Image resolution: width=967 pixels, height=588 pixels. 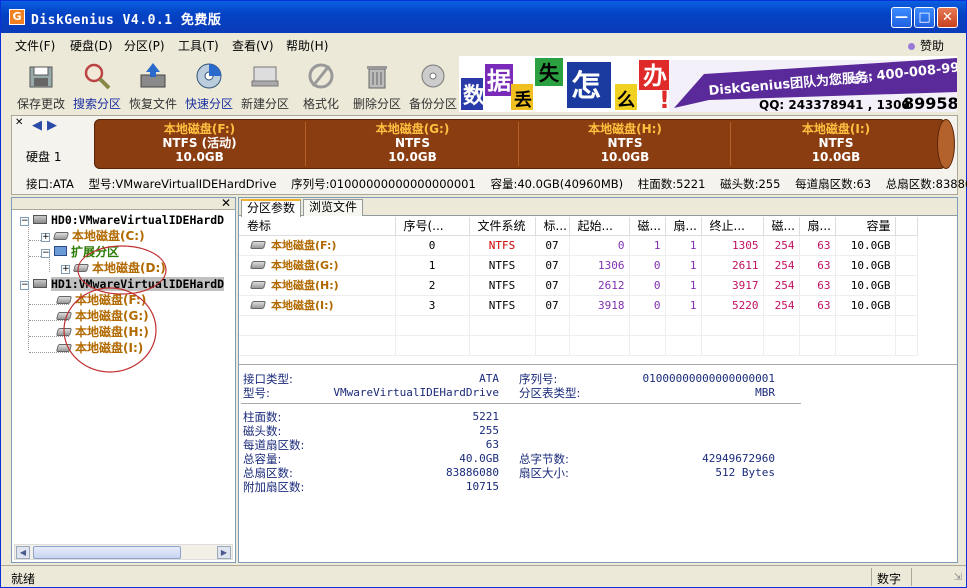 I want to click on partition-block-f: 本地磁盘(F:) NTFS (活动) 10.0GB, so click(x=200, y=144).